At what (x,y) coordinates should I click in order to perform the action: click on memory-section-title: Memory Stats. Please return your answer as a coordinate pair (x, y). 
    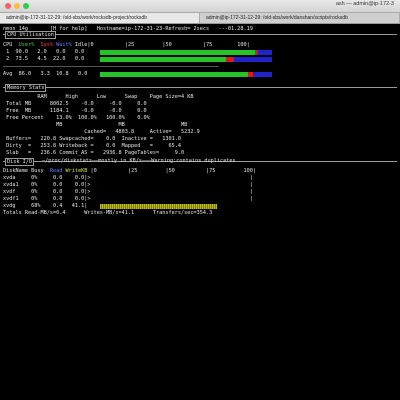
    Looking at the image, I should click on (26, 88).